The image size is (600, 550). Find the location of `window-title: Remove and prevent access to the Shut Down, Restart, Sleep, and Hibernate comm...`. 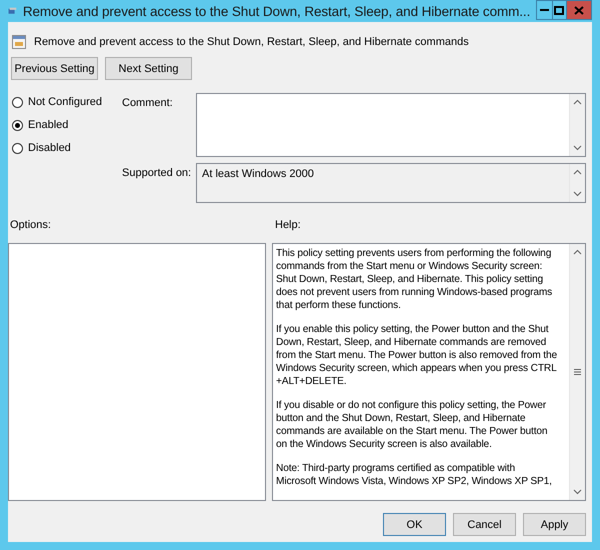

window-title: Remove and prevent access to the Shut Down, Restart, Sleep, and Hibernate comm... is located at coordinates (276, 11).